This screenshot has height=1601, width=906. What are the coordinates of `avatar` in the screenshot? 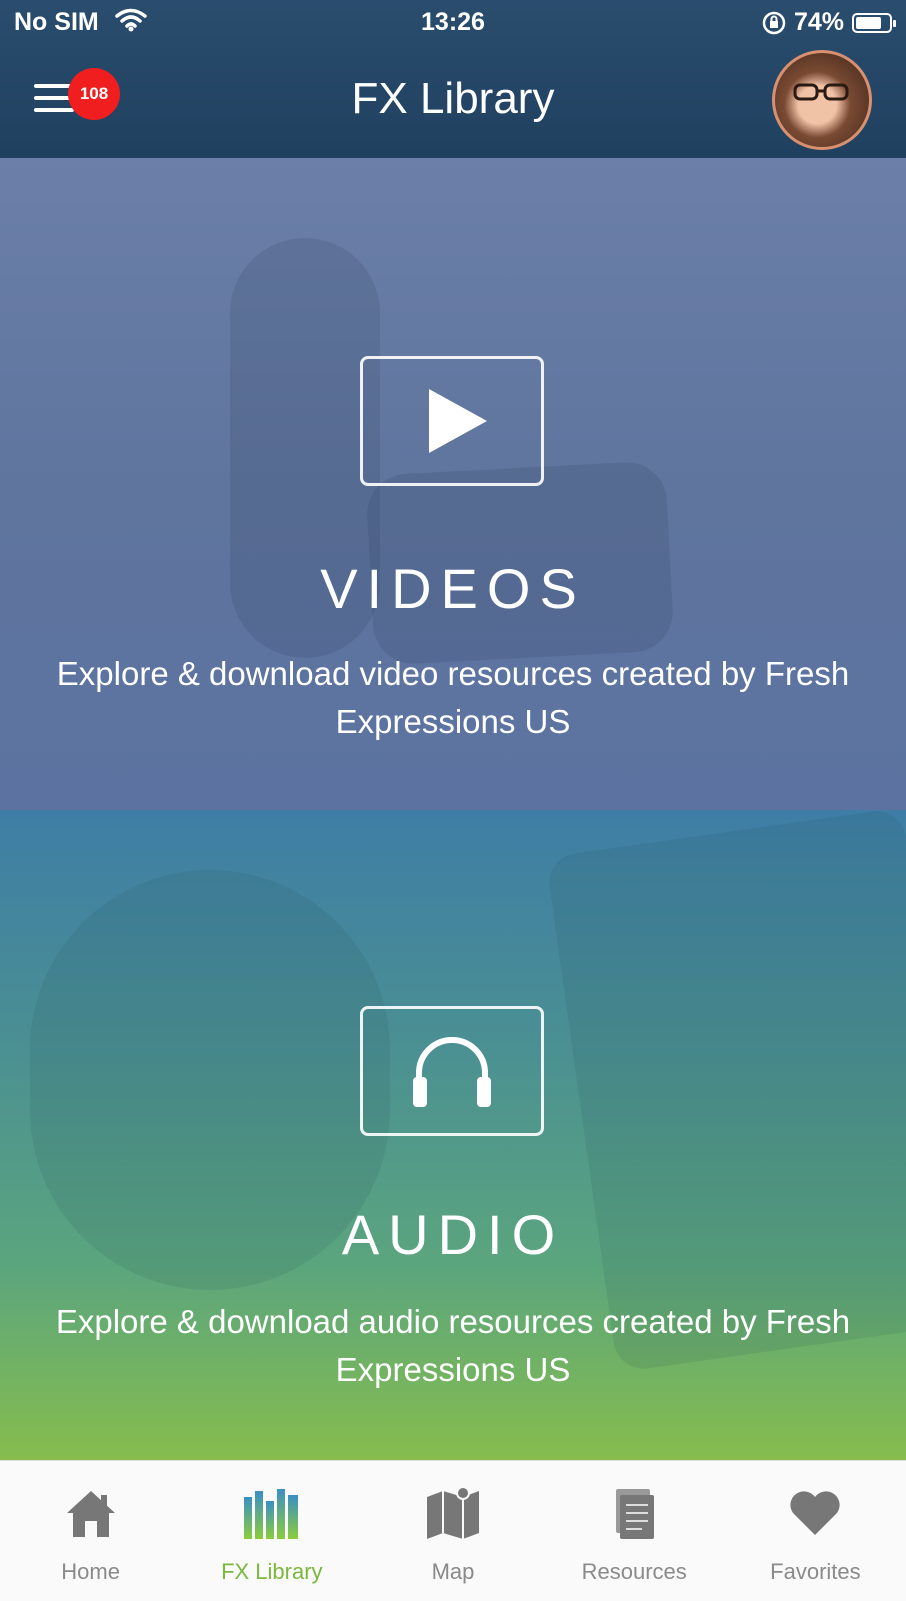 It's located at (822, 100).